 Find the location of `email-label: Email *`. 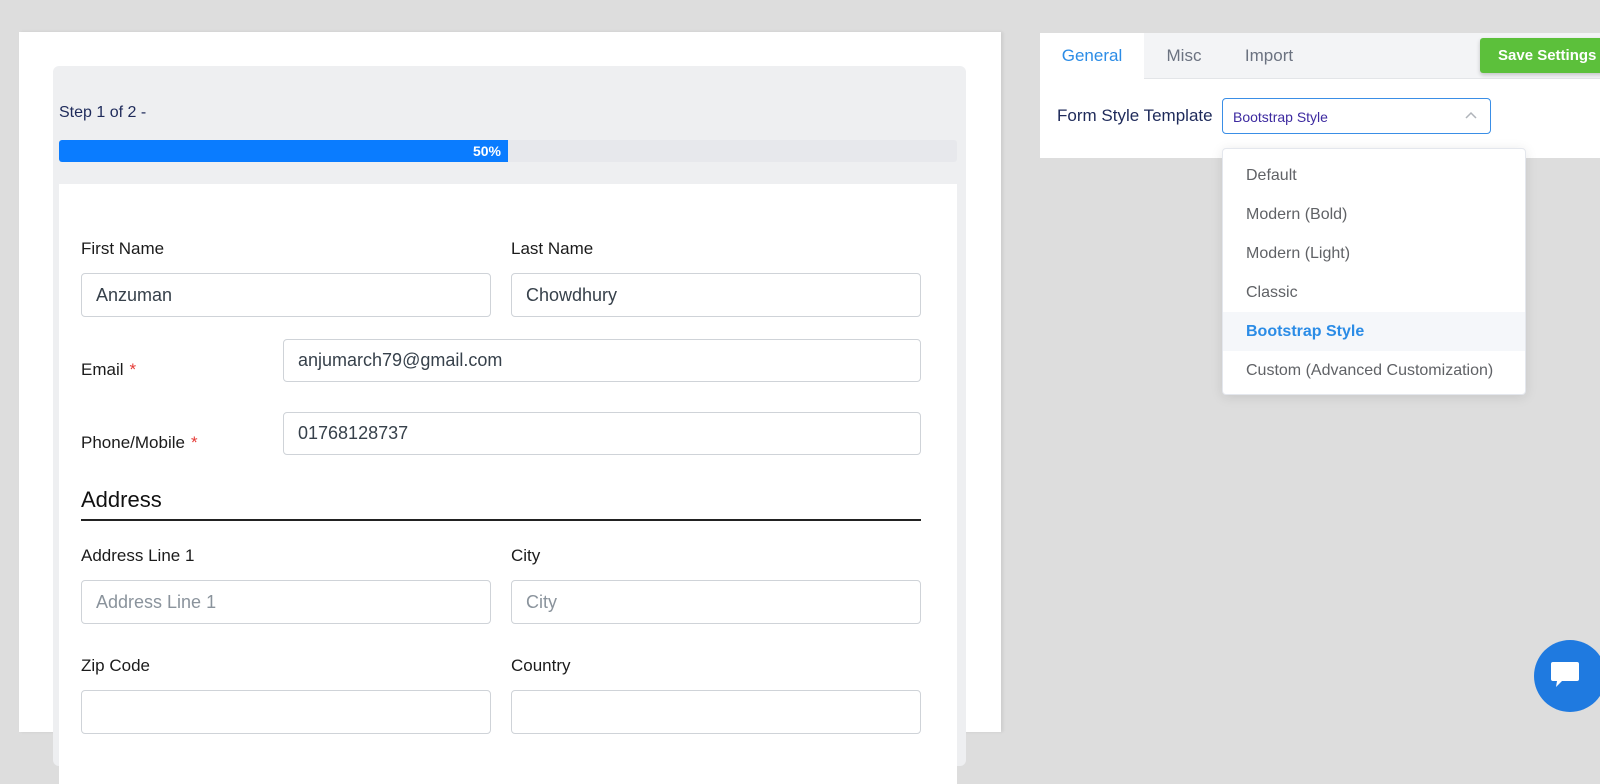

email-label: Email * is located at coordinates (108, 370).